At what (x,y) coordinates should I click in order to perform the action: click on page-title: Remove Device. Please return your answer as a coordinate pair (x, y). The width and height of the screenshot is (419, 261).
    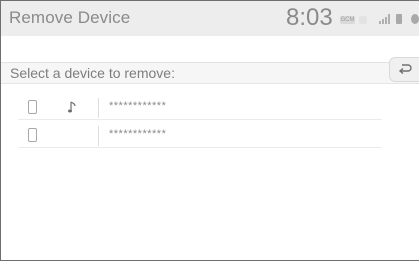
    Looking at the image, I should click on (70, 17).